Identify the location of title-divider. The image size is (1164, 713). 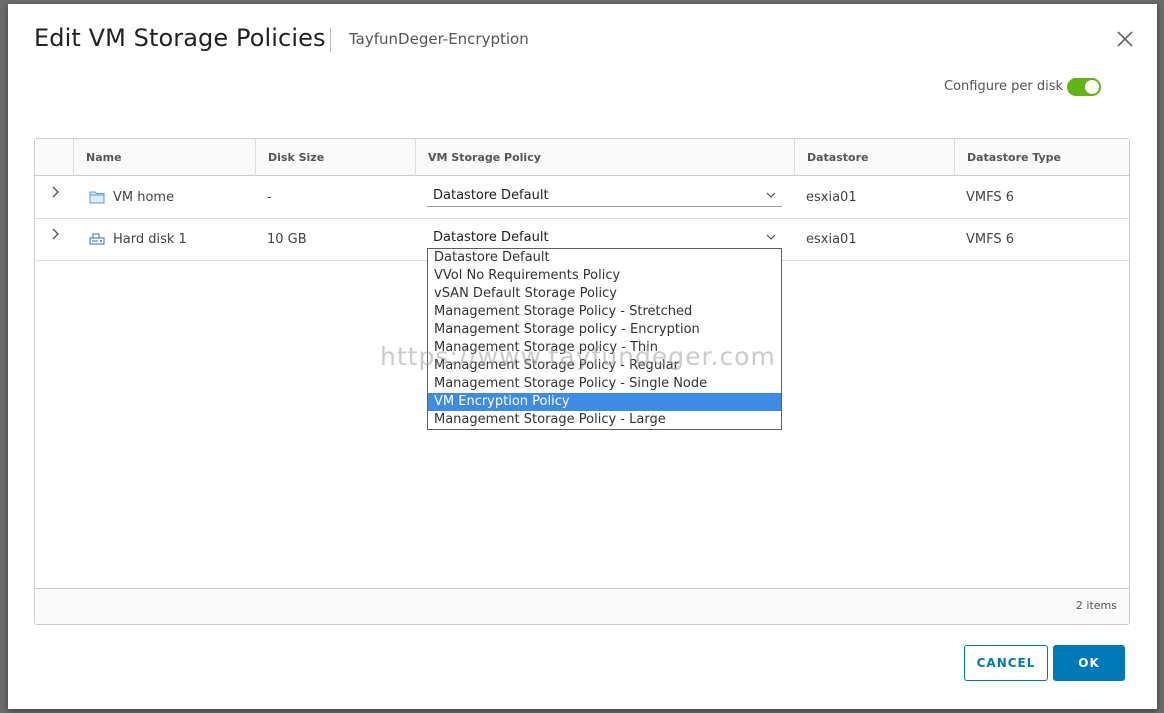
(330, 40).